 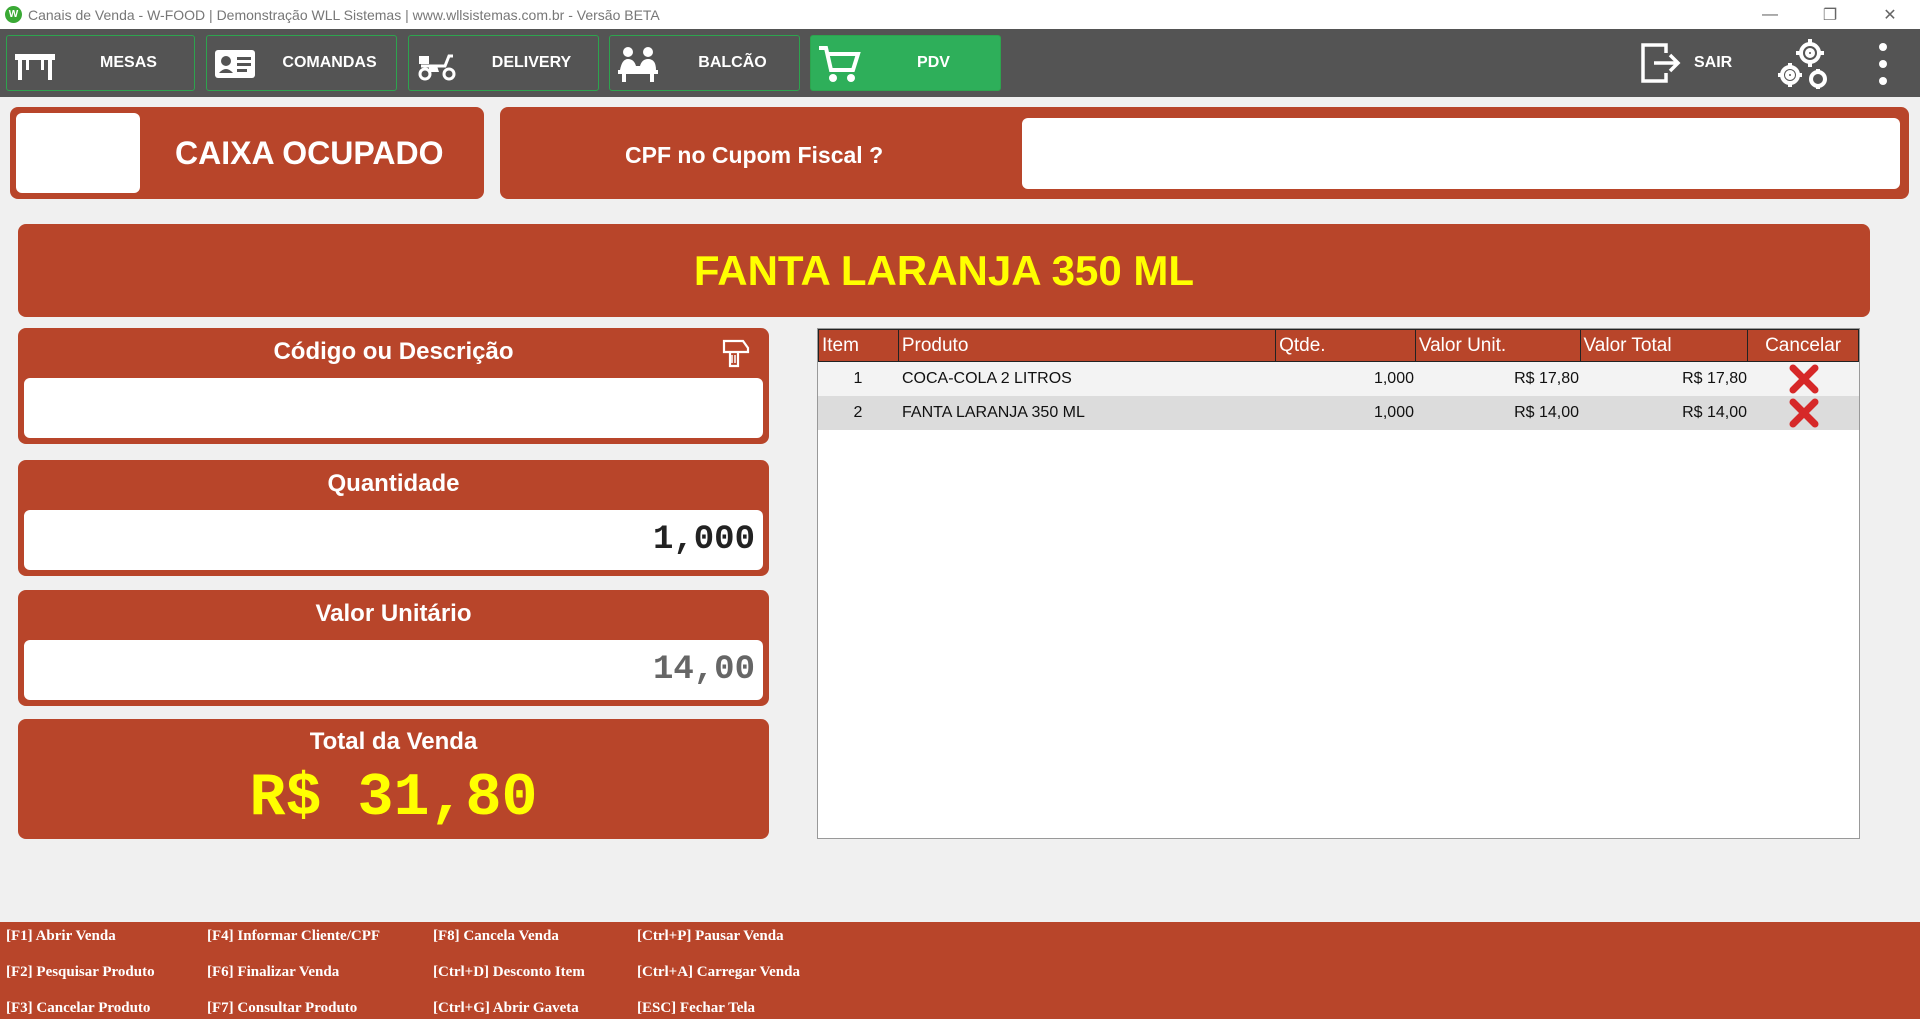 What do you see at coordinates (393, 799) in the screenshot?
I see `total-venda-value: R$ 31,80` at bounding box center [393, 799].